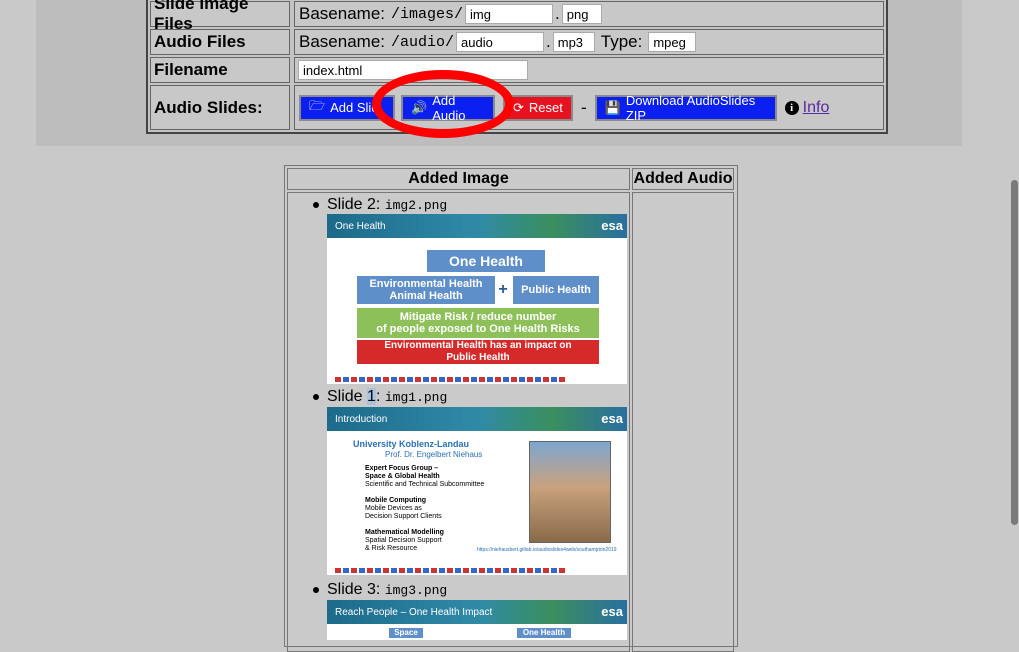 This screenshot has height=652, width=1019. Describe the element at coordinates (425, 484) in the screenshot. I see `item-sub: Scientific and Technical Subcommittee` at that location.